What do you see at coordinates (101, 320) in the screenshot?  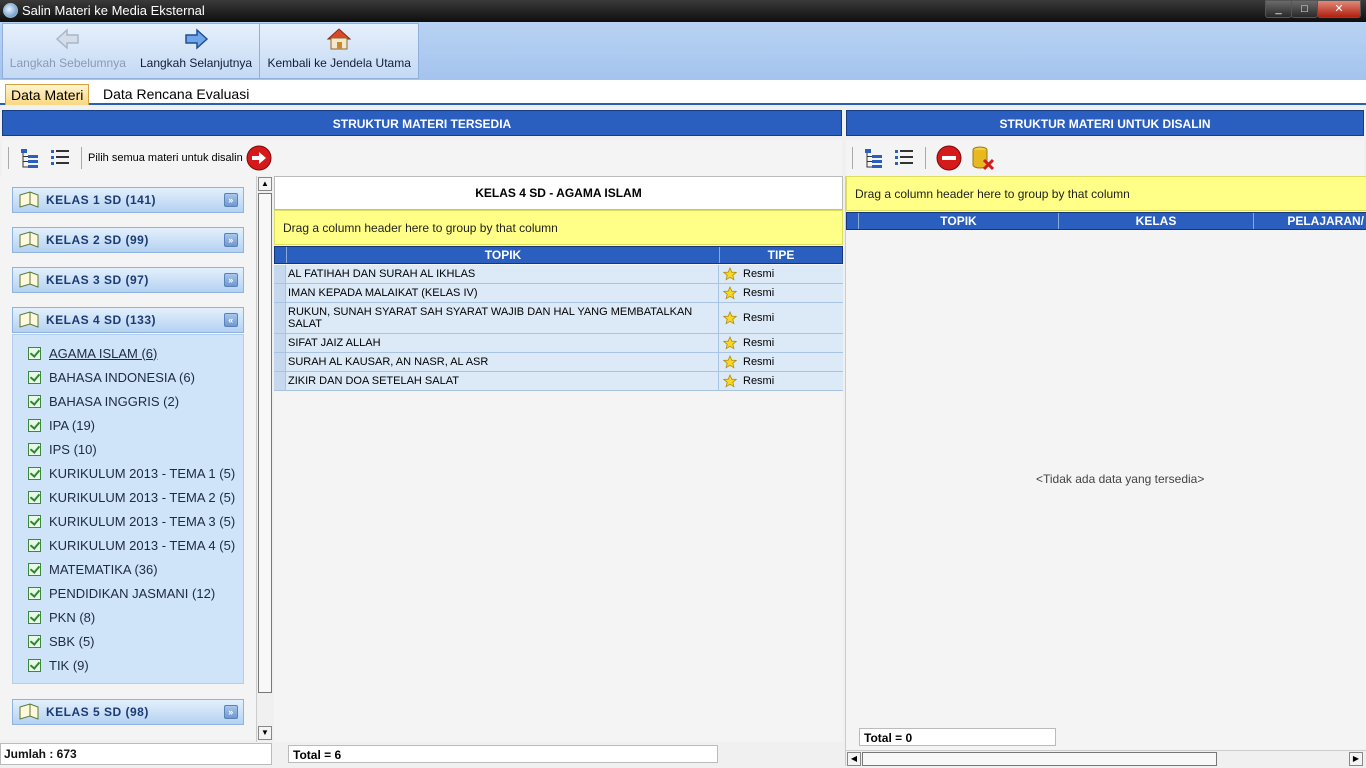 I see `accordion-group-label: KELAS 4 SD (133)` at bounding box center [101, 320].